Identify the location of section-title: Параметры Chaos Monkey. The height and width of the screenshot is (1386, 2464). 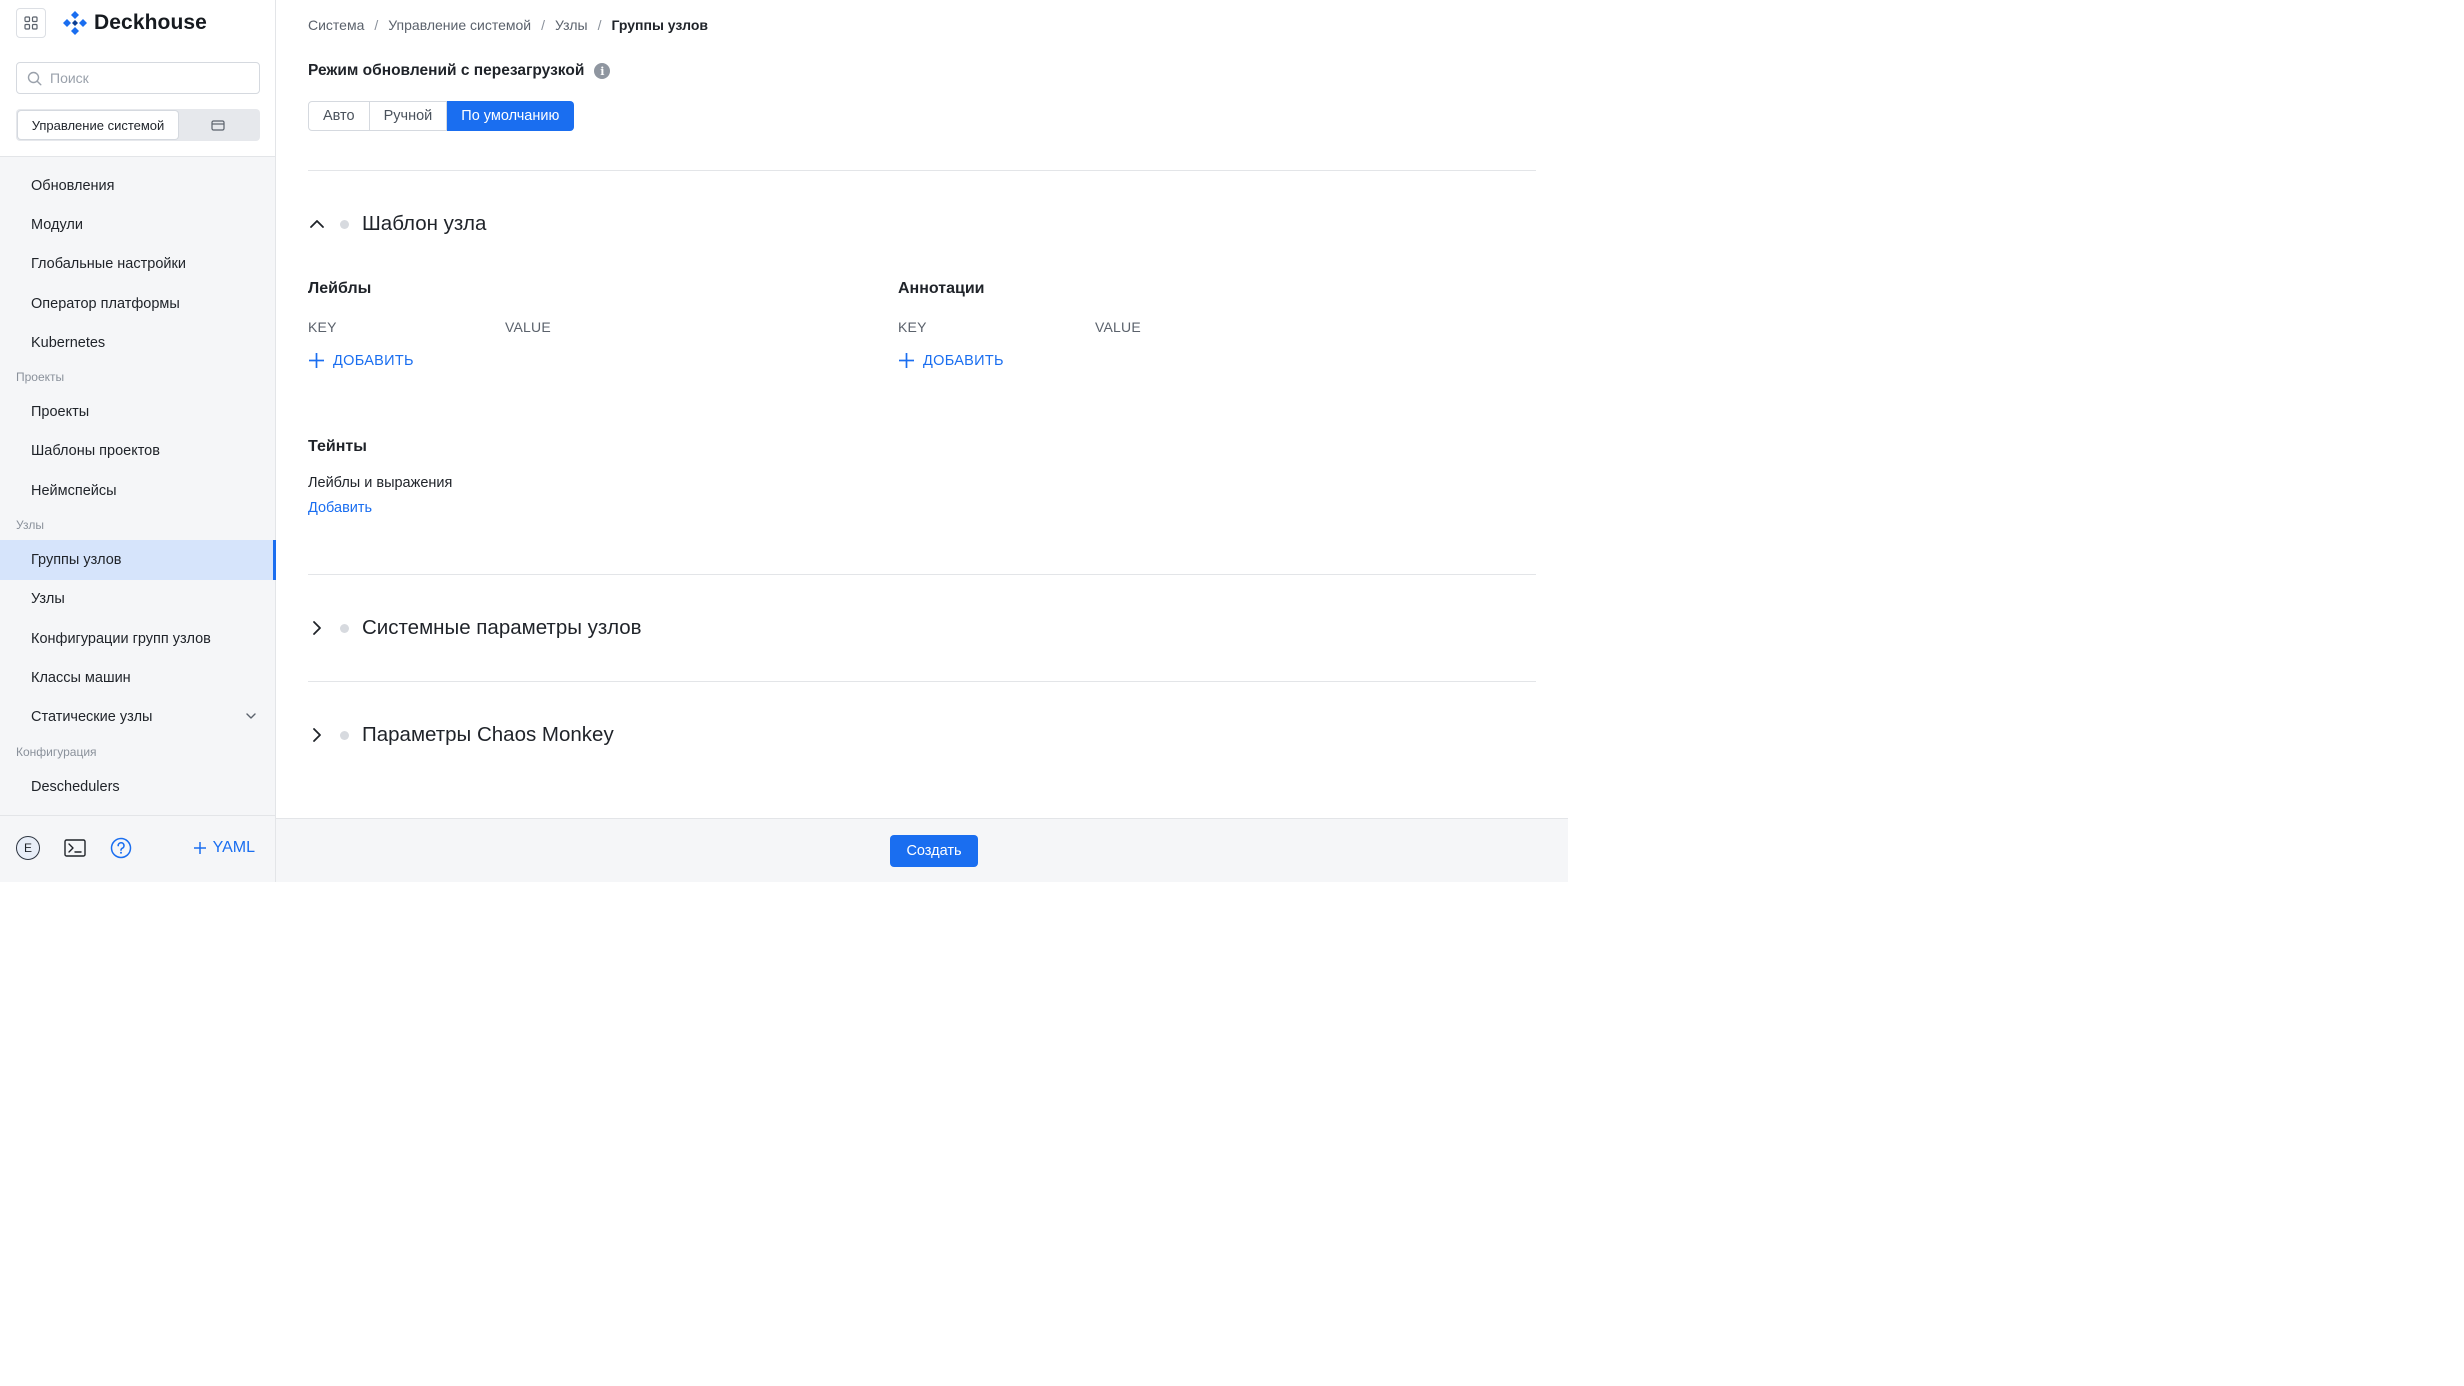
(488, 734).